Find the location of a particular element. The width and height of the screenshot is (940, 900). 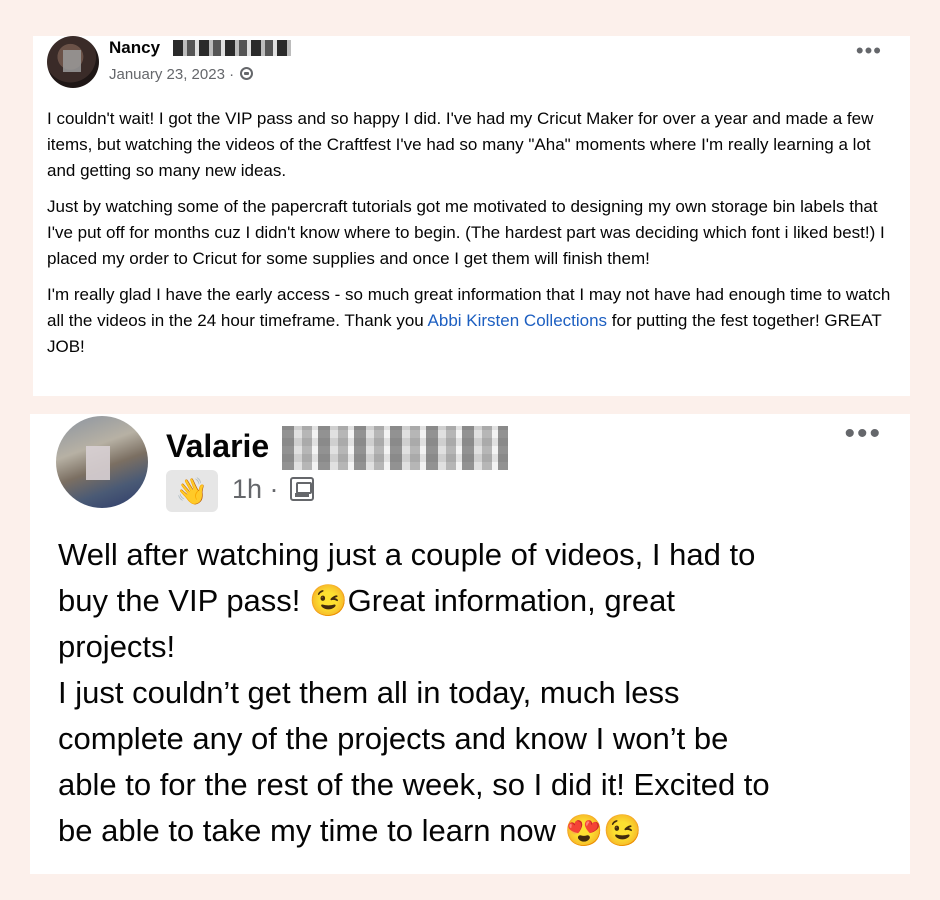

waving-hand-icon: 👋 is located at coordinates (192, 491).